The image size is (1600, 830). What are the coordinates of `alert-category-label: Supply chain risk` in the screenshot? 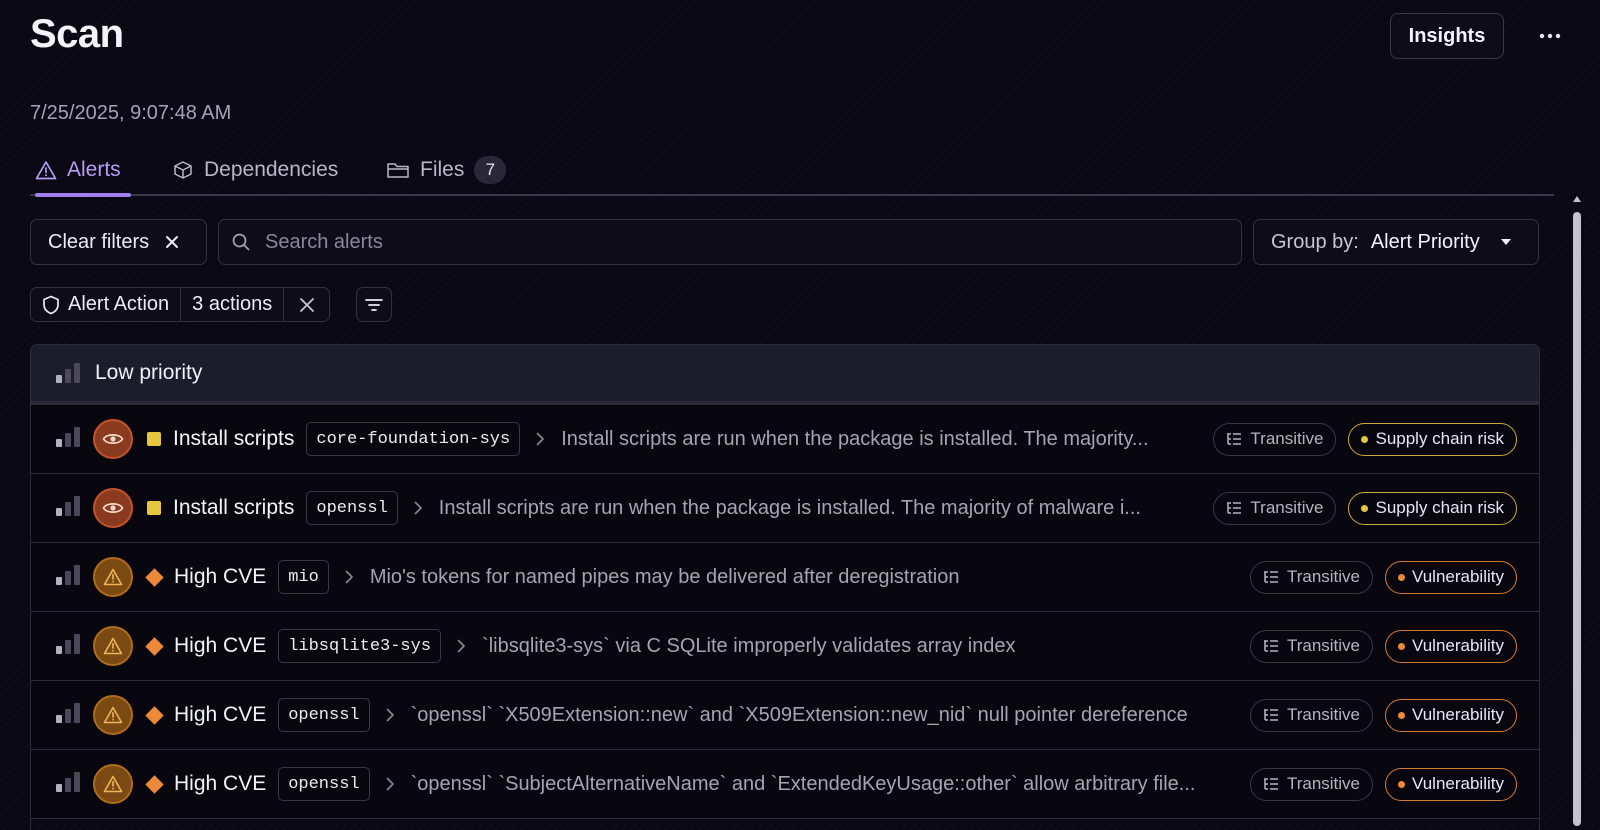 It's located at (1439, 507).